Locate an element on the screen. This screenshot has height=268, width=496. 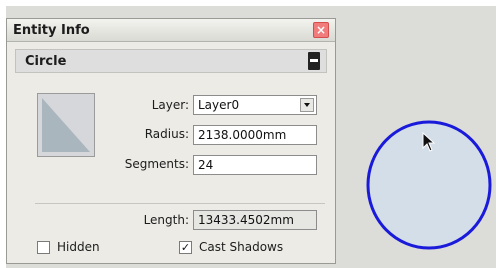
cast-shadows-label: Cast Shadows is located at coordinates (241, 247).